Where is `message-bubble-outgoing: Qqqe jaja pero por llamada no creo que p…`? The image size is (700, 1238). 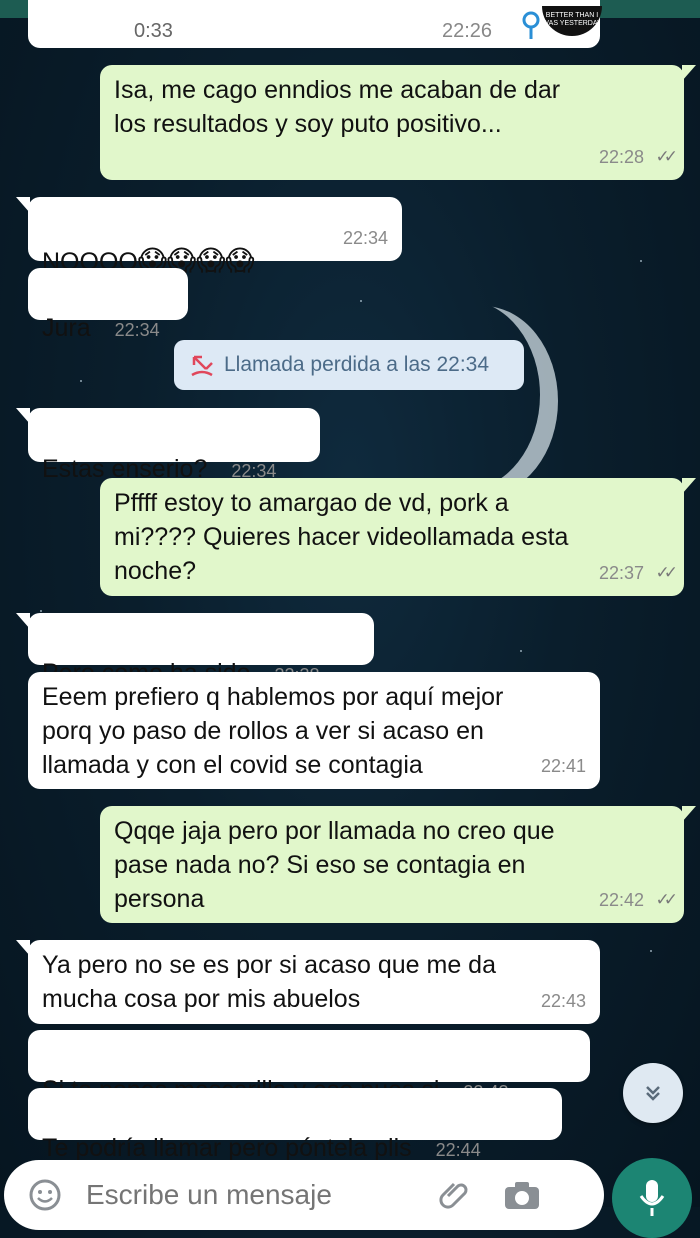
message-bubble-outgoing: Qqqe jaja pero por llamada no creo que p… is located at coordinates (398, 864).